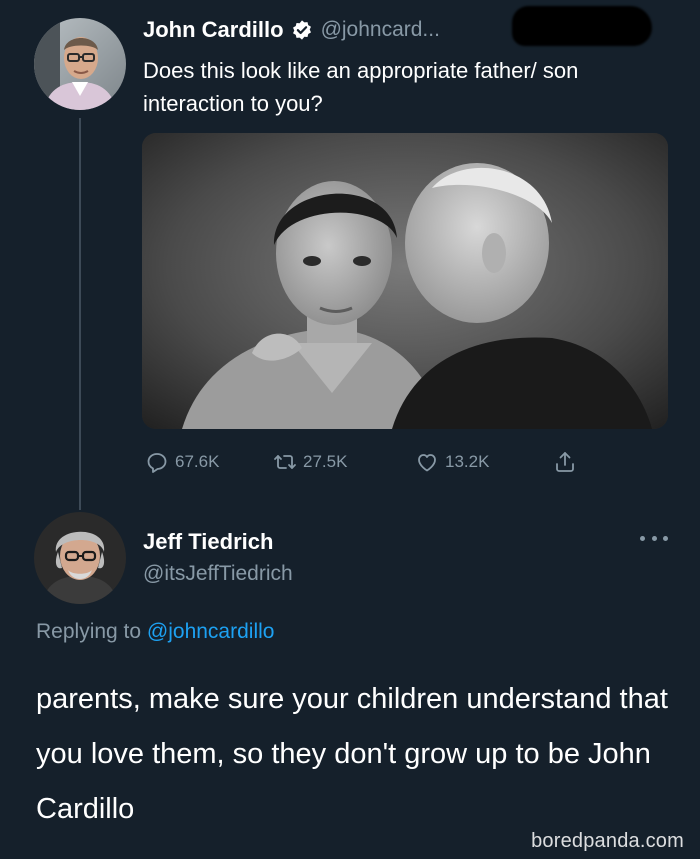 This screenshot has width=700, height=859. I want to click on retweet-button: 27.5K, so click(310, 462).